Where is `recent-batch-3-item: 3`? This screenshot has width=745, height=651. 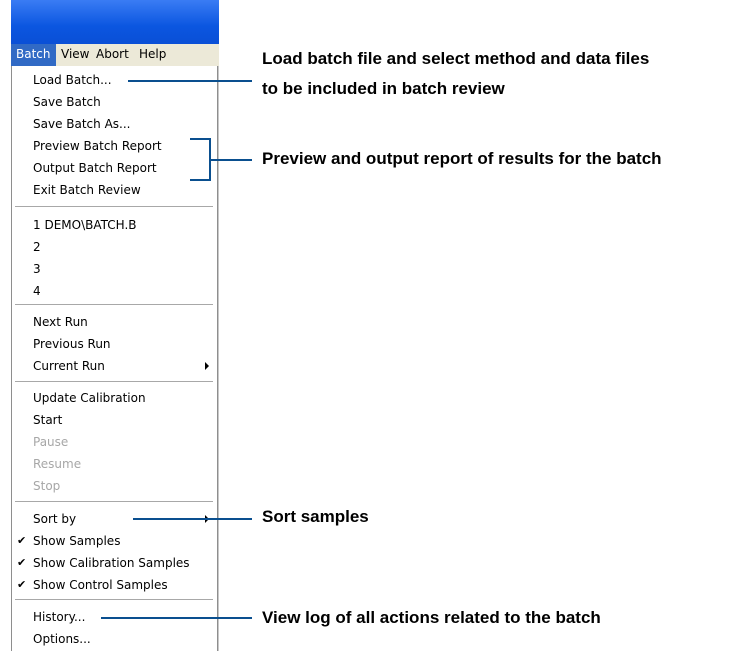 recent-batch-3-item: 3 is located at coordinates (114, 269).